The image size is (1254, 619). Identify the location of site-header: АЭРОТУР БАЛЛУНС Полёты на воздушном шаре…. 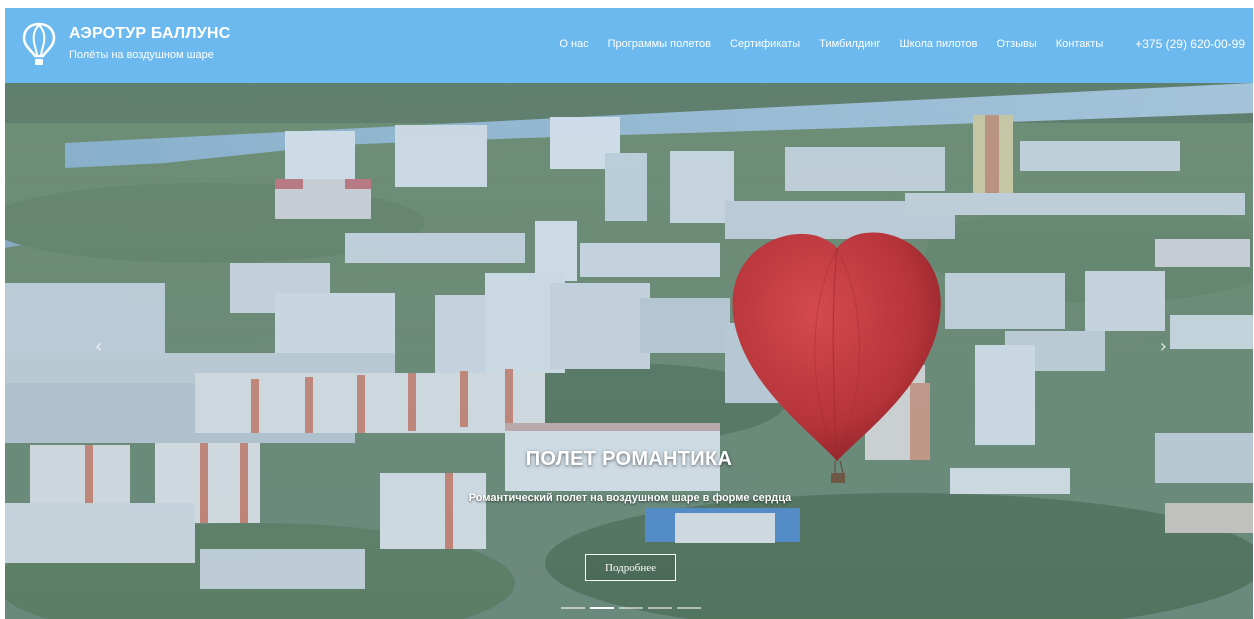
(629, 45).